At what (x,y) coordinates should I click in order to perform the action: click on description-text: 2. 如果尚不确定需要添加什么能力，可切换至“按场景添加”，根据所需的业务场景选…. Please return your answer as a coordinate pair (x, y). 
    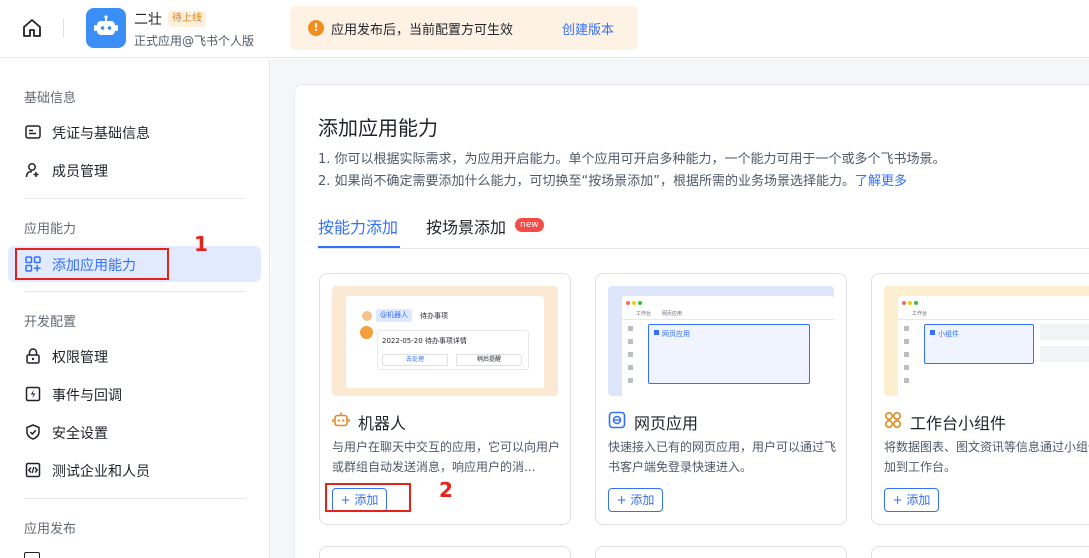
    Looking at the image, I should click on (587, 181).